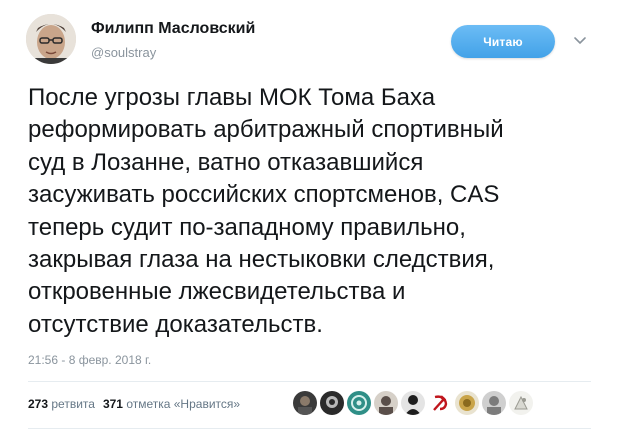  I want to click on tweet-stats: 273 ретвита 371 отметка «Нравится», so click(134, 404).